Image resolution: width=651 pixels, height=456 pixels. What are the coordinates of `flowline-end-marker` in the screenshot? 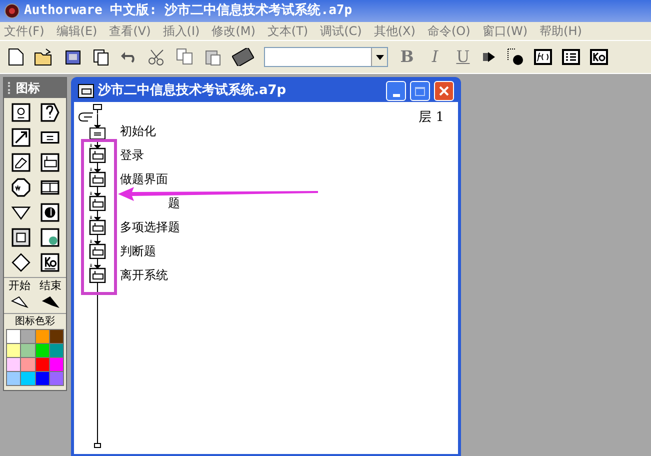 It's located at (97, 445).